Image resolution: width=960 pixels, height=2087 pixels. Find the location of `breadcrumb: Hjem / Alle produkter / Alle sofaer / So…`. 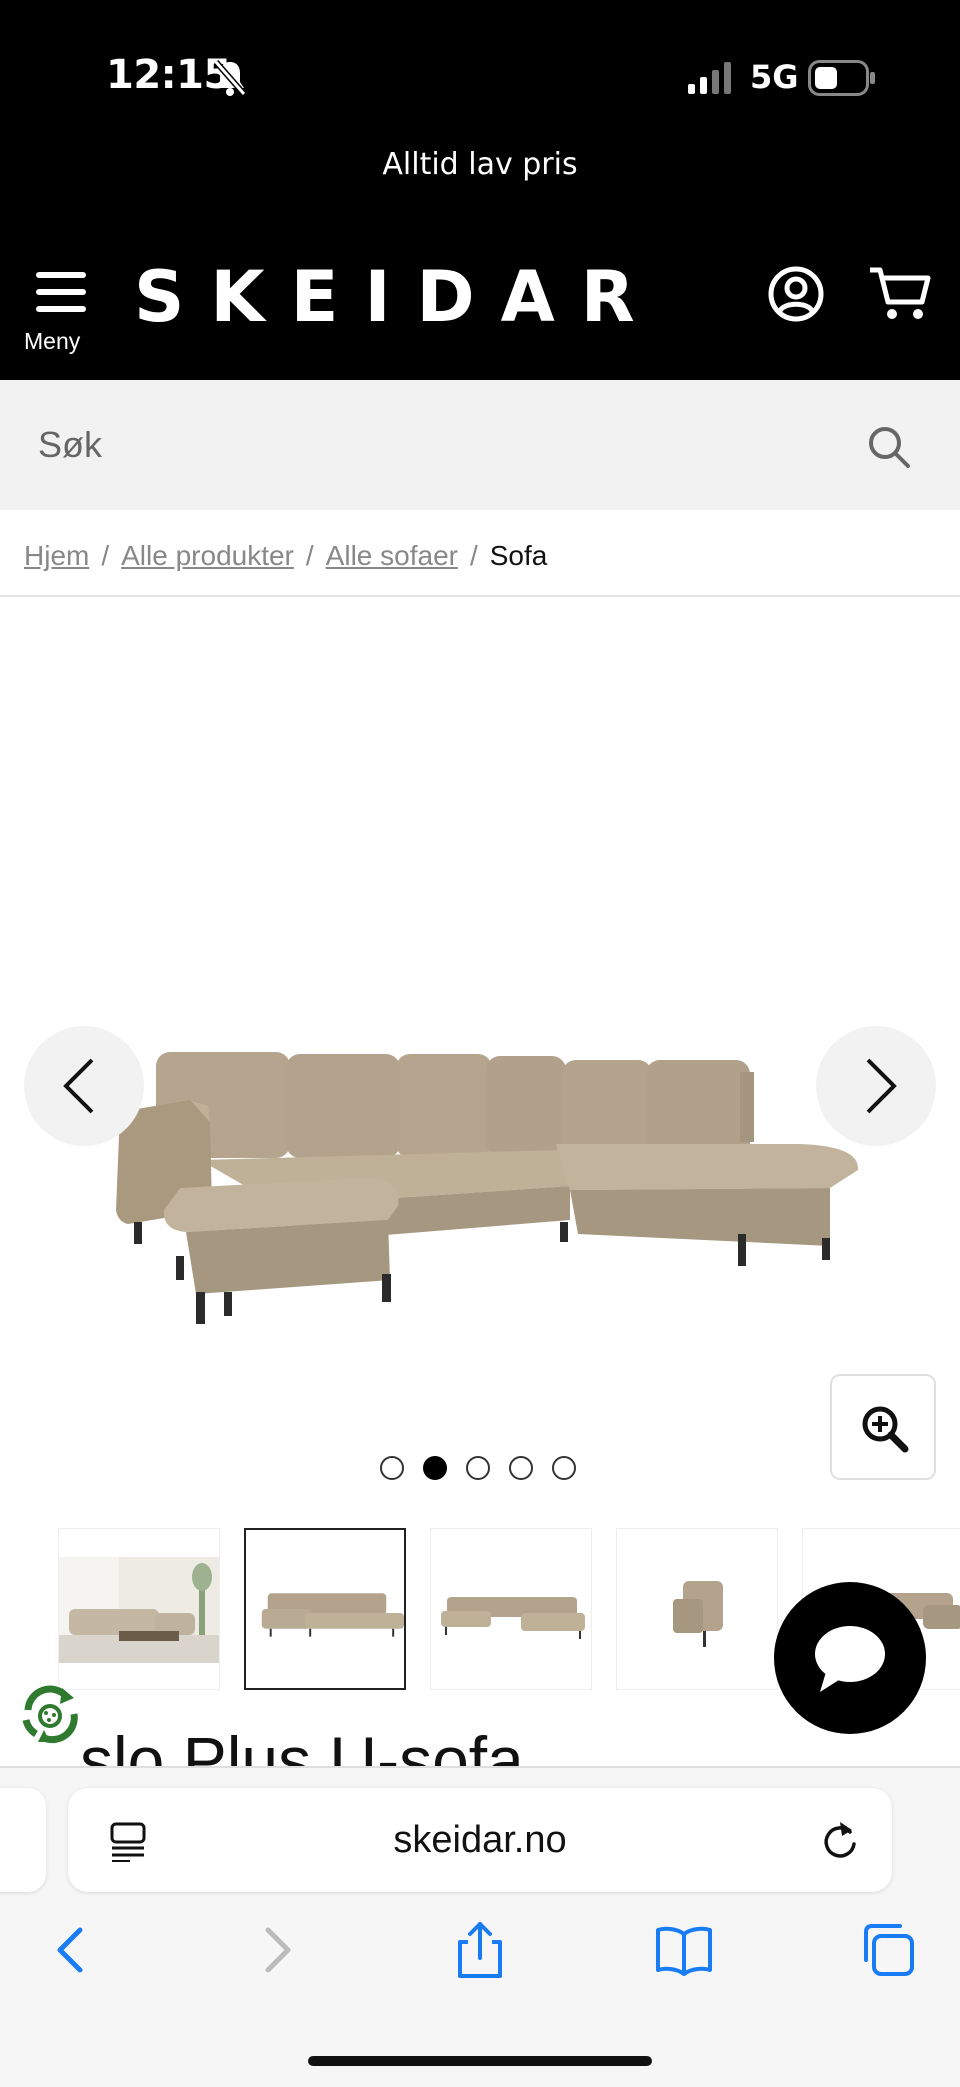

breadcrumb: Hjem / Alle produkter / Alle sofaer / So… is located at coordinates (285, 556).